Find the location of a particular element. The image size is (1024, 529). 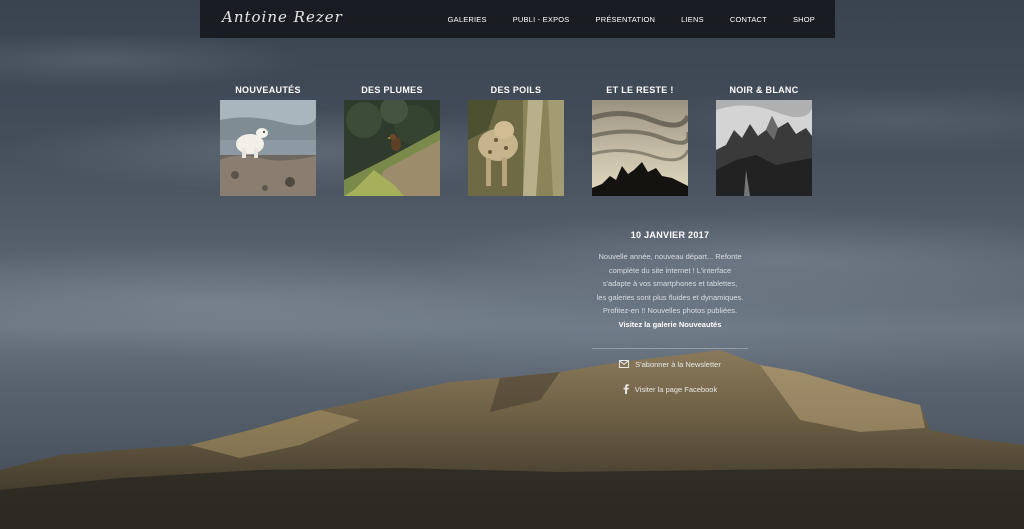

newsletter-label: S'abonner à la Newsletter is located at coordinates (678, 365).